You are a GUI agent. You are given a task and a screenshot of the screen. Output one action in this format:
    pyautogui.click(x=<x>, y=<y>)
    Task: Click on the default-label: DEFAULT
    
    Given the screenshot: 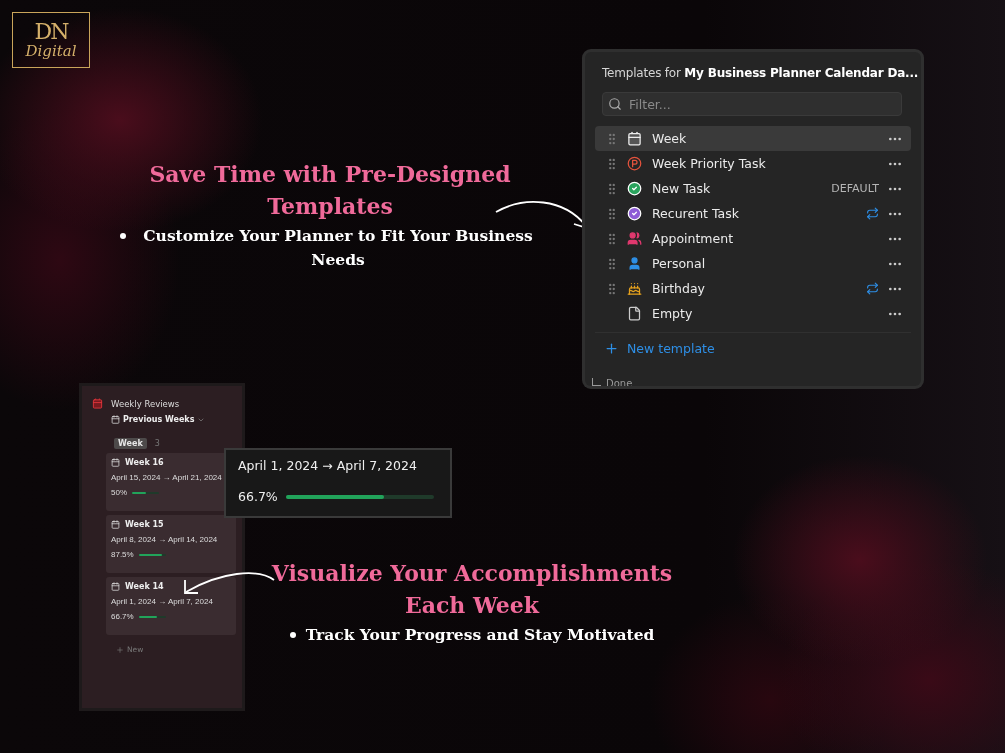 What is the action you would take?
    pyautogui.click(x=855, y=188)
    